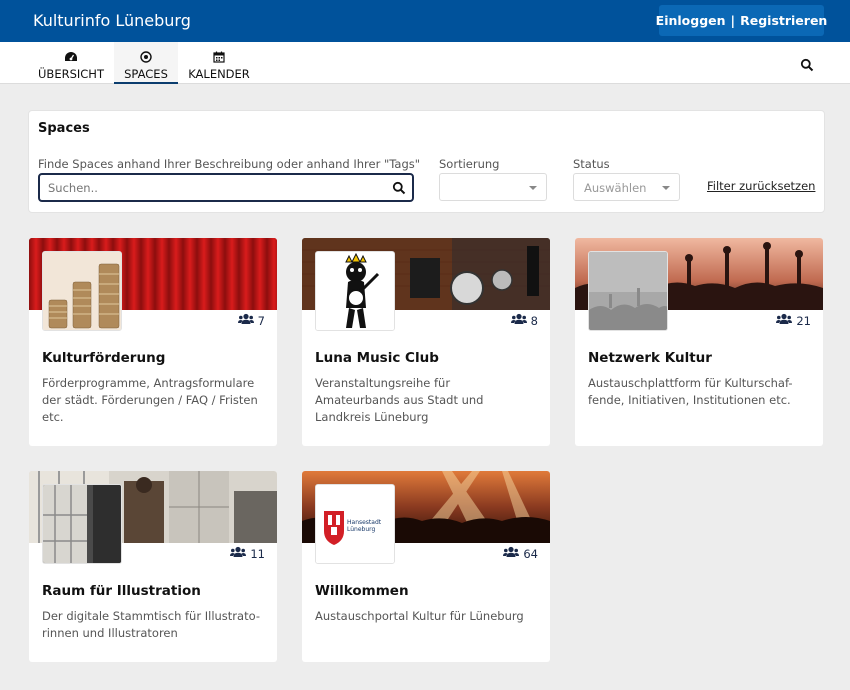  What do you see at coordinates (112, 20) in the screenshot?
I see `app-title: Kulturinfo Lüneburg` at bounding box center [112, 20].